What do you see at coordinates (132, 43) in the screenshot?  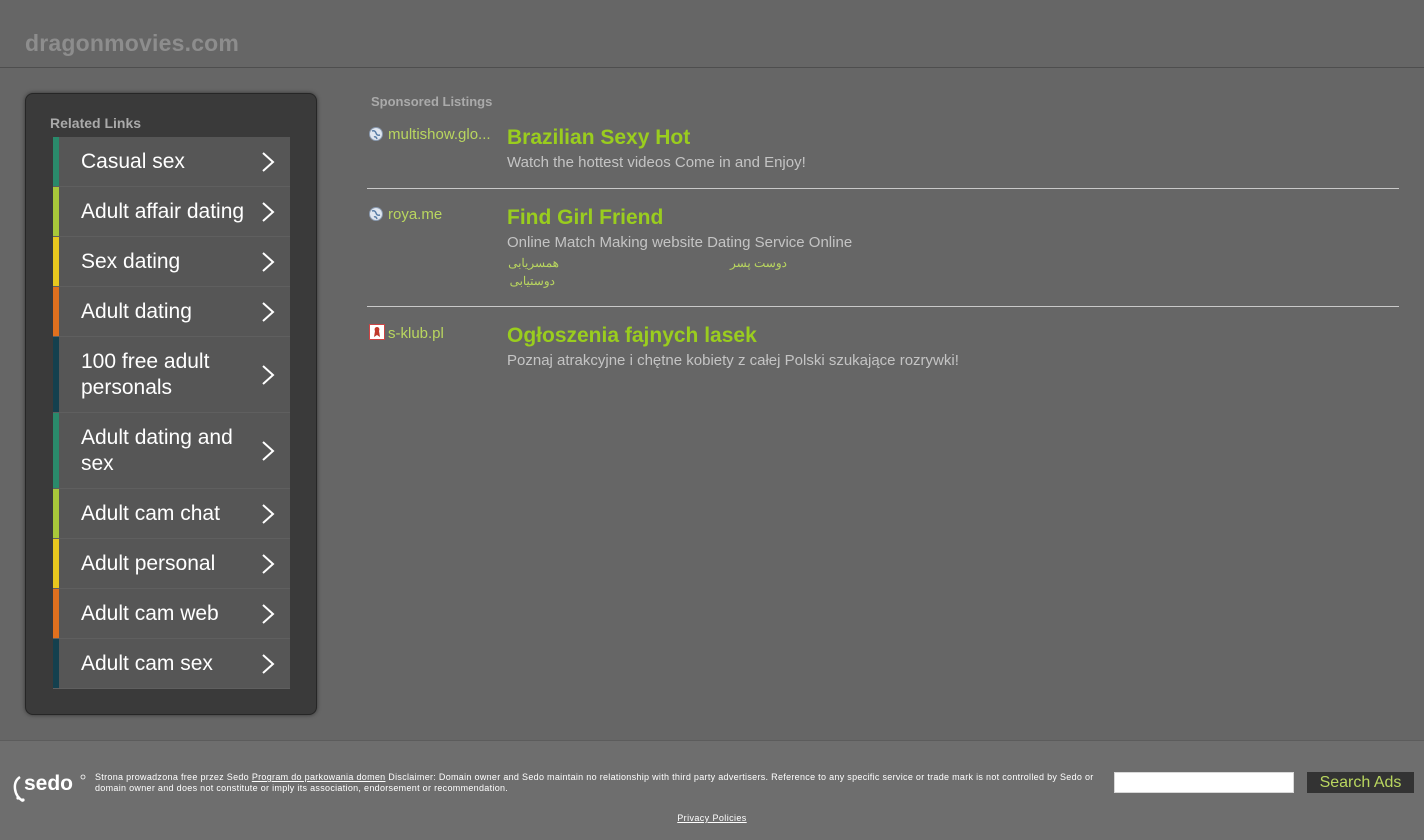 I see `domain-title: dragonmovies.com` at bounding box center [132, 43].